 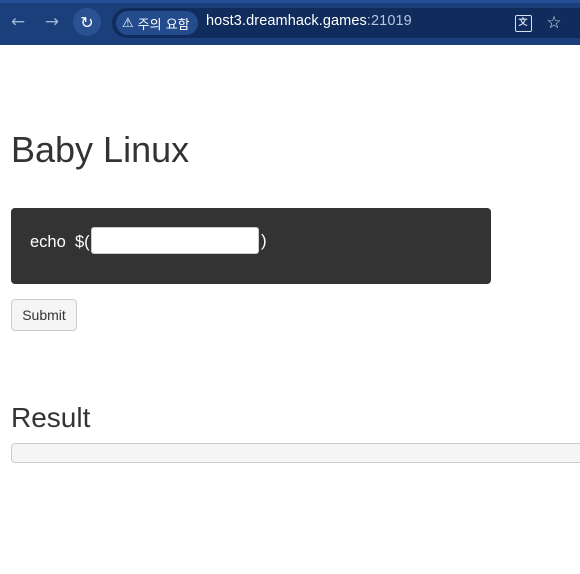 What do you see at coordinates (290, 1) in the screenshot?
I see `toolbar-top-edge` at bounding box center [290, 1].